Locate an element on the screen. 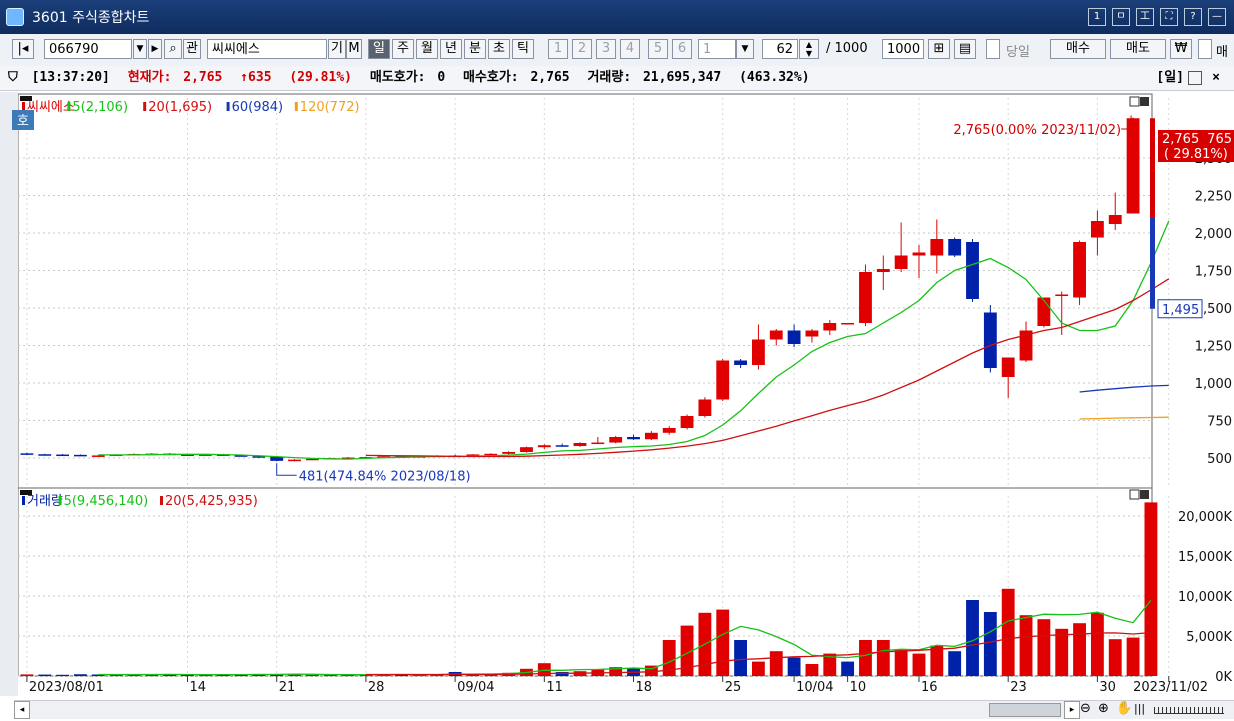 The width and height of the screenshot is (1234, 721). export-icon: ⊞ is located at coordinates (939, 49).